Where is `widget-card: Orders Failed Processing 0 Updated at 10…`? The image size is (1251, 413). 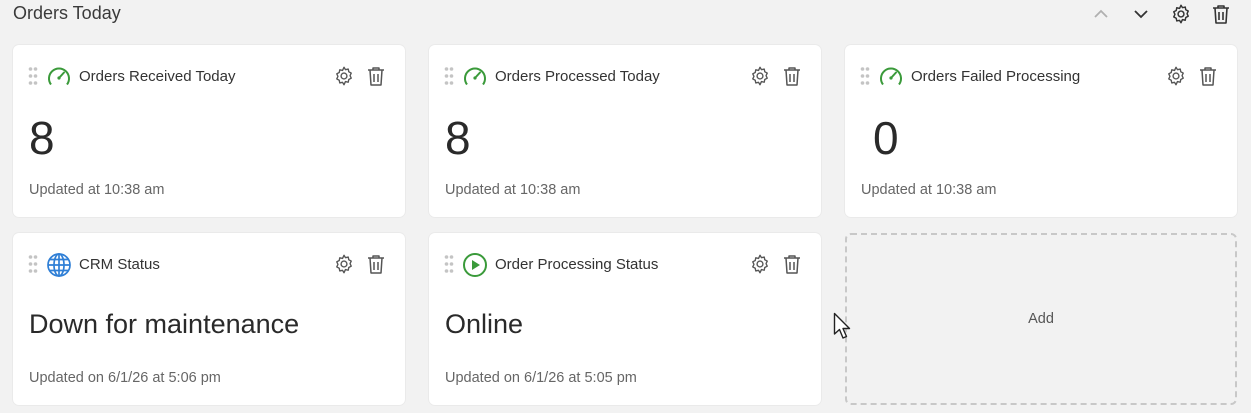 widget-card: Orders Failed Processing 0 Updated at 10… is located at coordinates (1041, 131).